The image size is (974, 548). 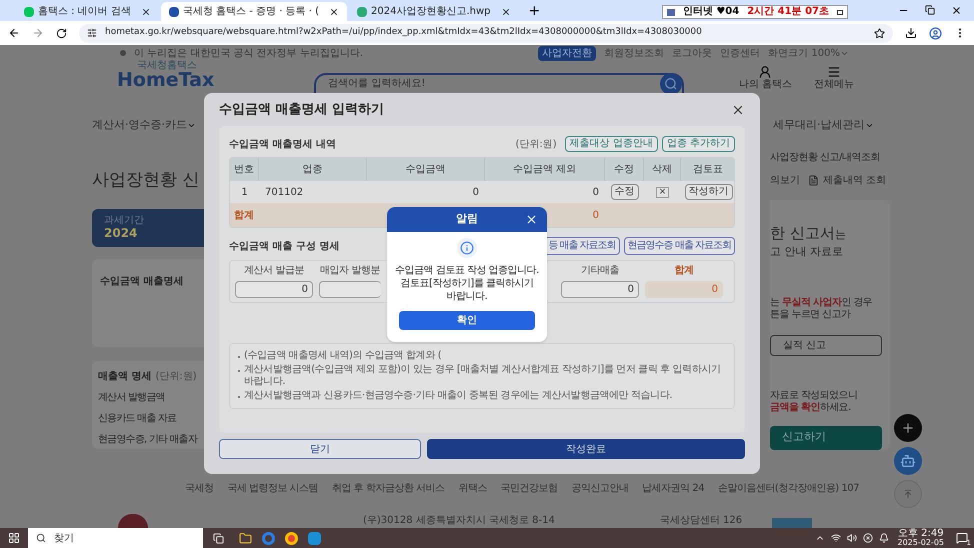 I want to click on address-bar: hometax.go.kr/websquare/websquare.html?w2xPath=/ui/pp/index_pp.xml&tmIdx=43&tm2lIdx=4308000000&tm3lIdx=4308030000, so click(x=486, y=33).